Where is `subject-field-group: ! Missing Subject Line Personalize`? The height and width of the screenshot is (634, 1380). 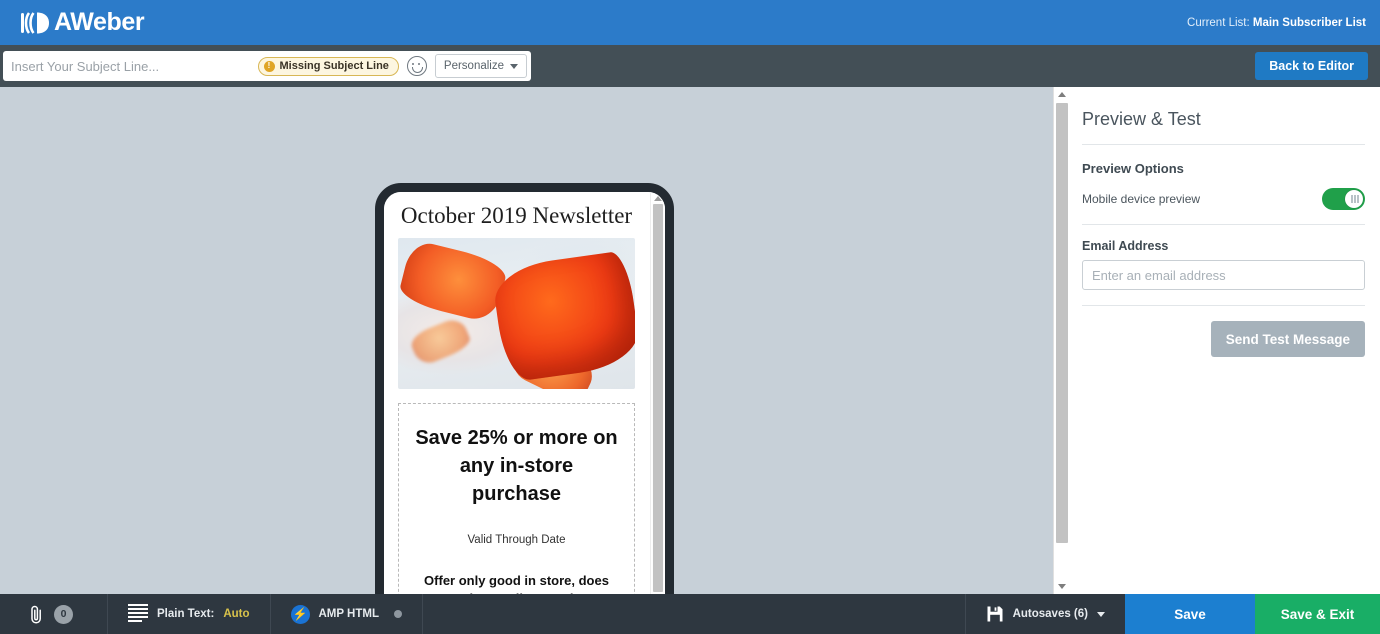
subject-field-group: ! Missing Subject Line Personalize is located at coordinates (267, 66).